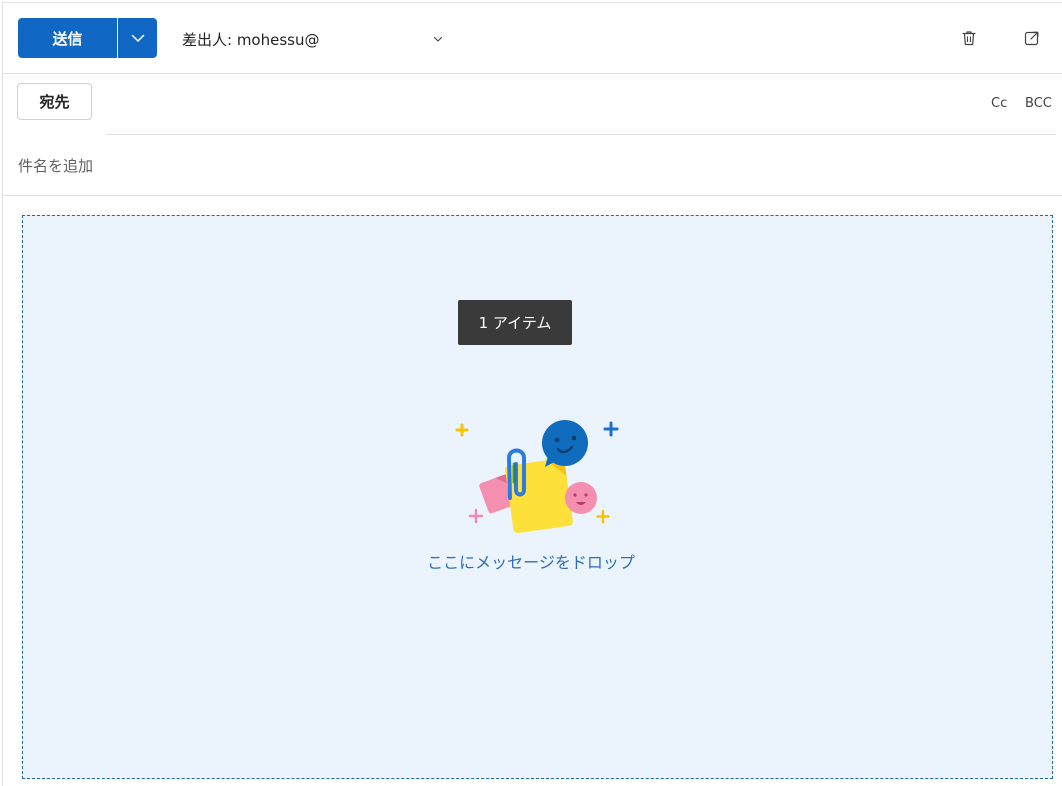  I want to click on from-label: 差出人: mohessu@, so click(251, 39).